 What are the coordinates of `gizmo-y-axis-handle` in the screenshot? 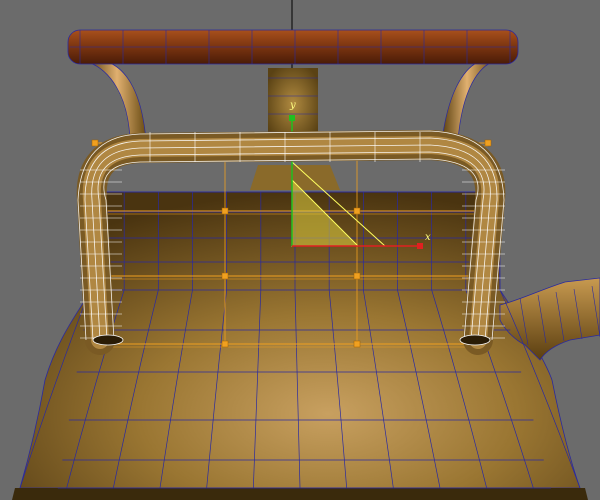 It's located at (292, 118).